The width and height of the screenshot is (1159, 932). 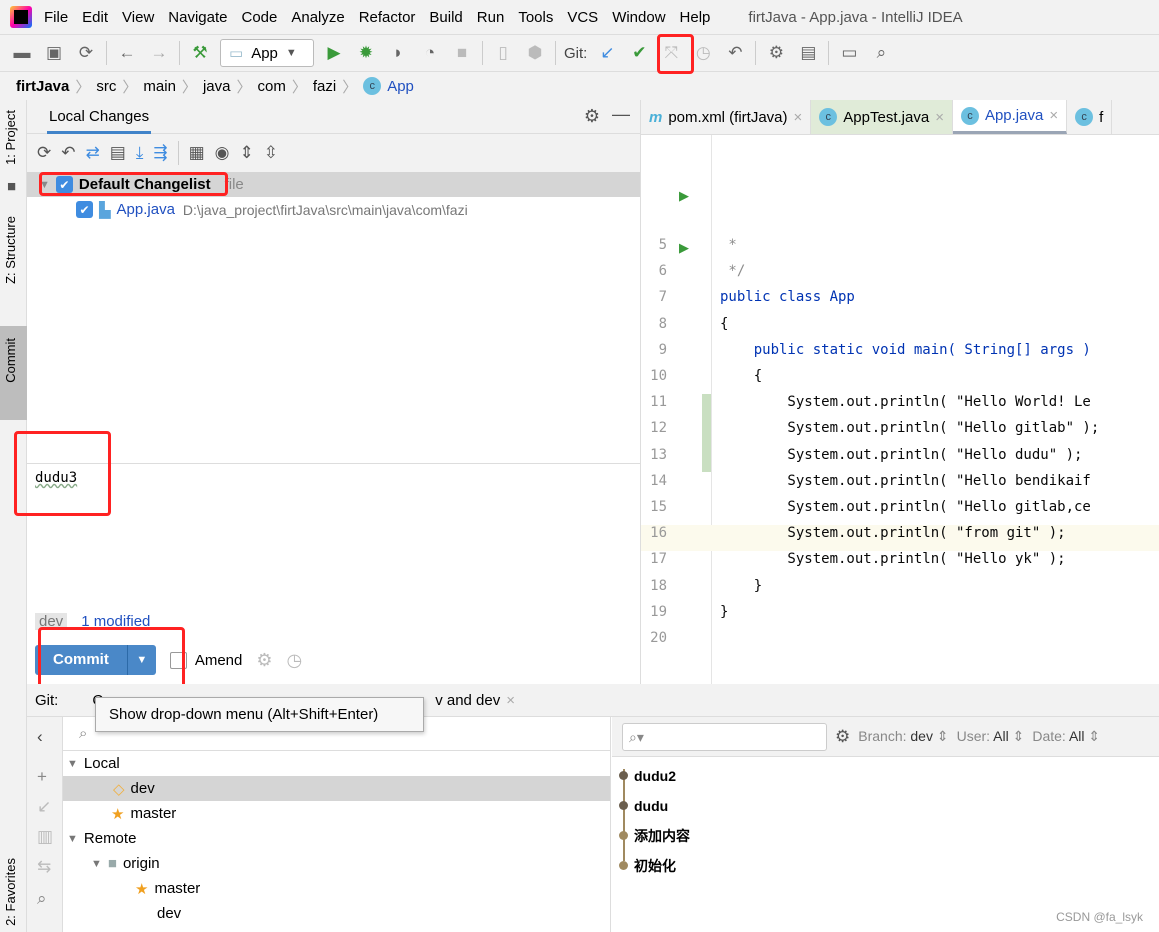 I want to click on eye-icon: ◉, so click(x=222, y=153).